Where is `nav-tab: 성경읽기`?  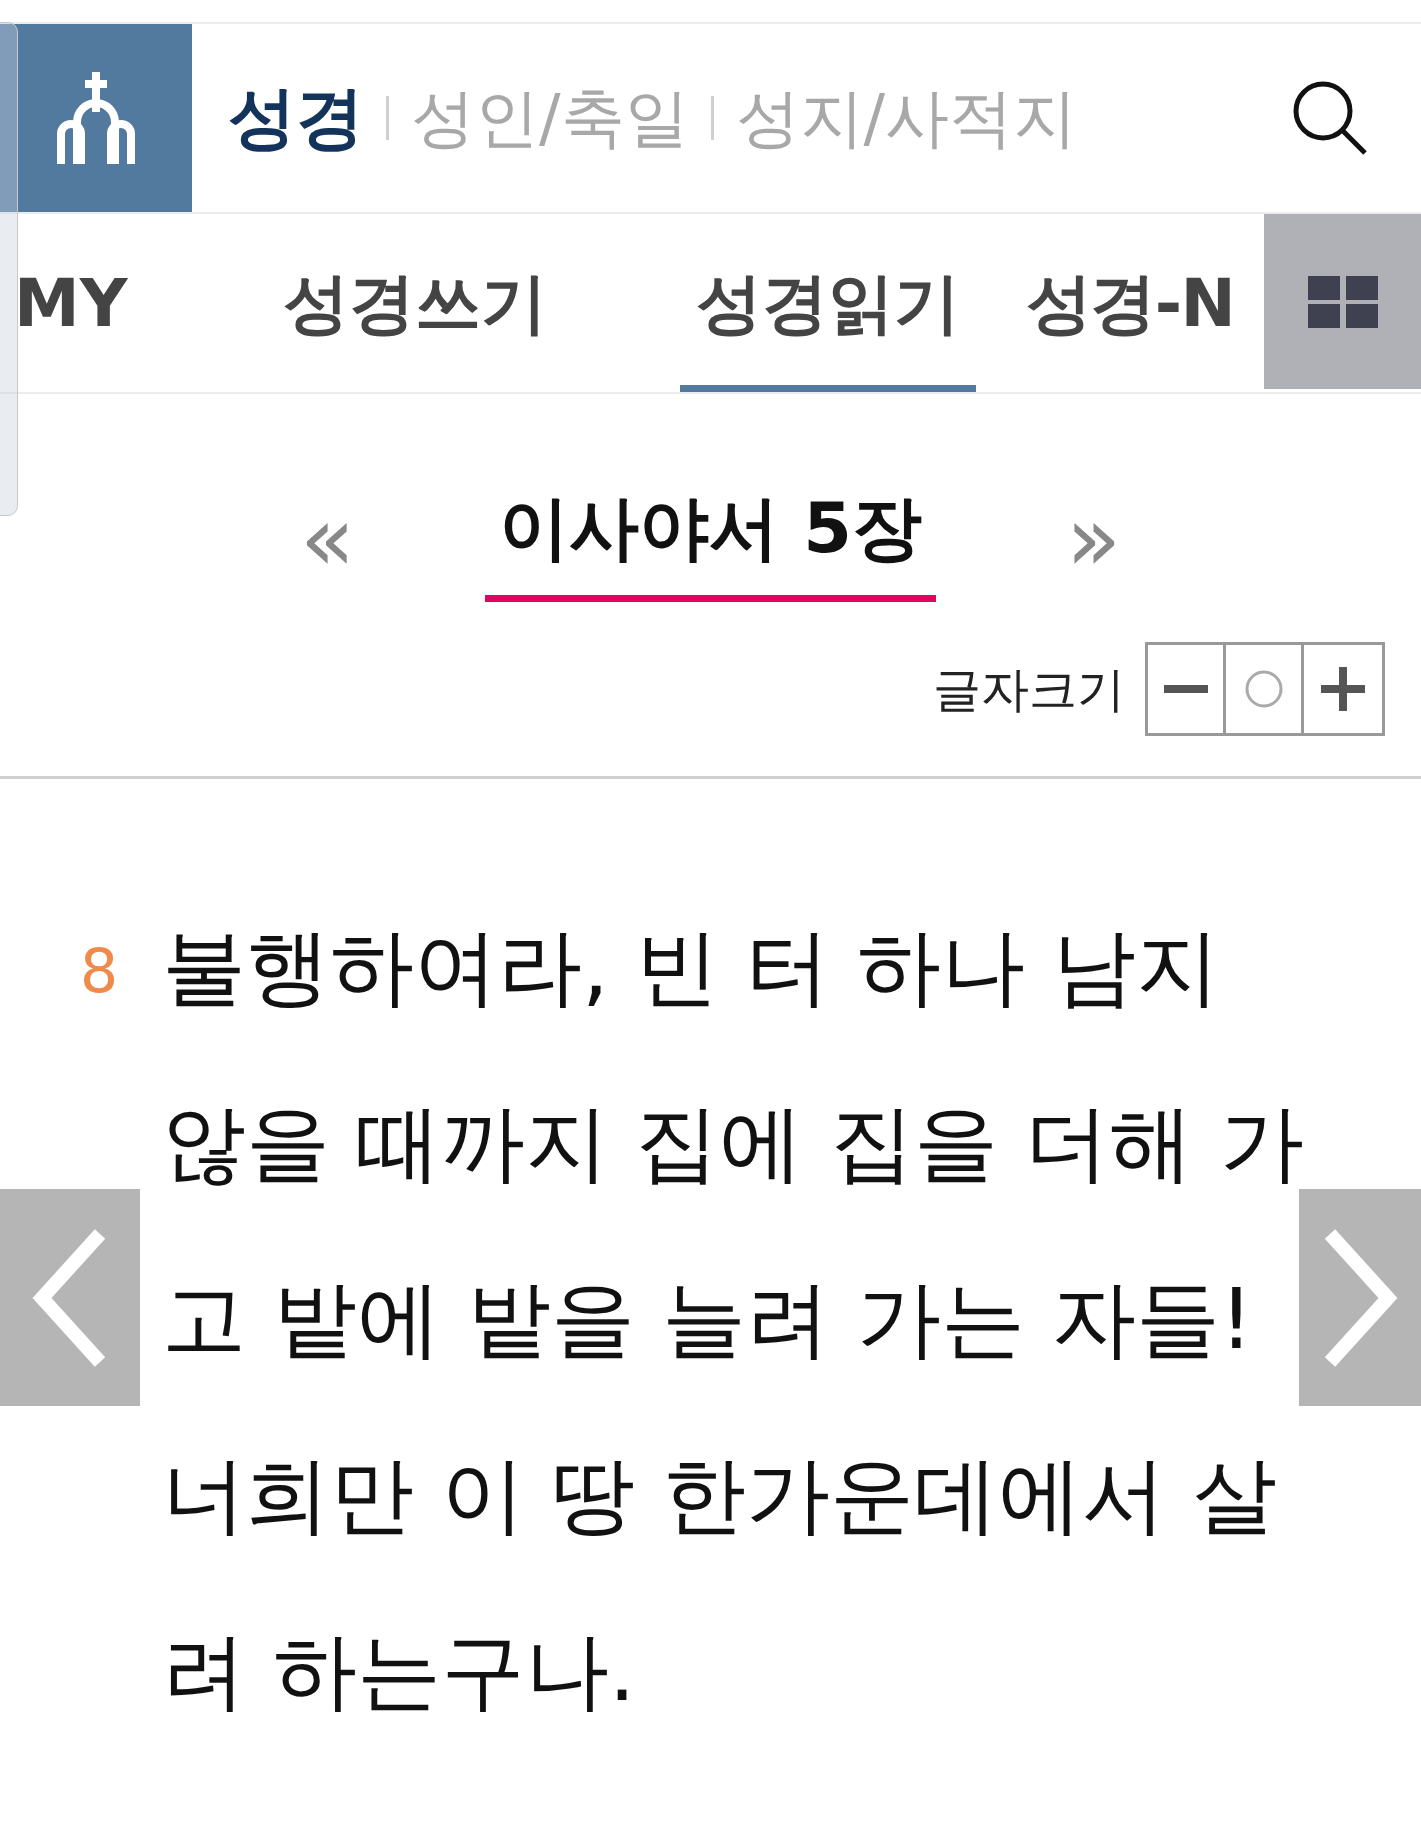
nav-tab: 성경읽기 is located at coordinates (828, 303).